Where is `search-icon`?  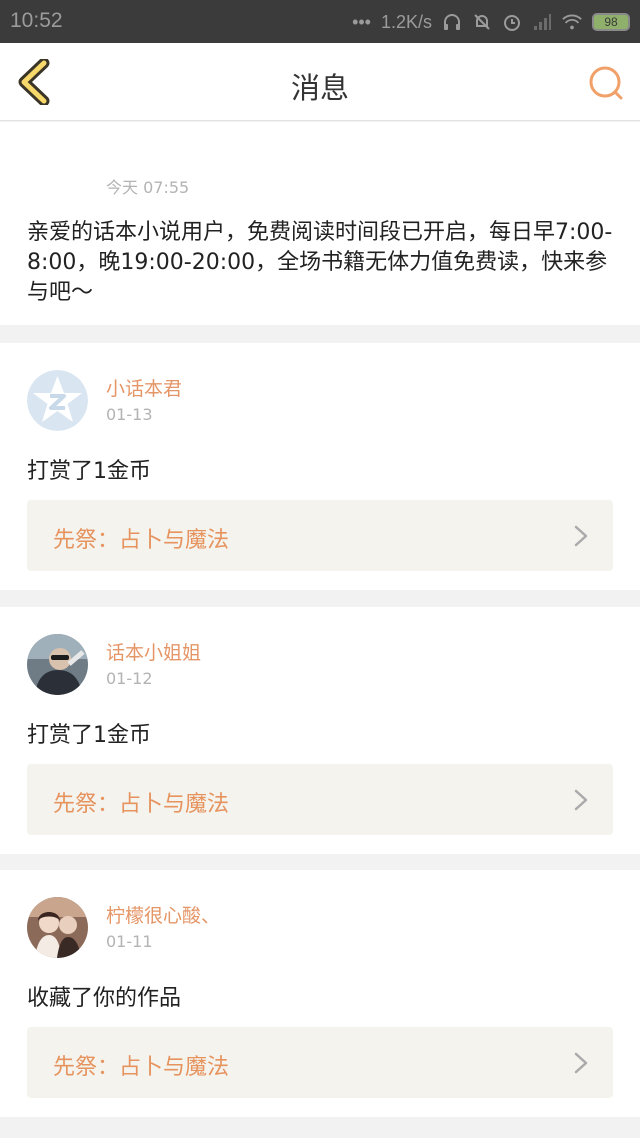 search-icon is located at coordinates (606, 83).